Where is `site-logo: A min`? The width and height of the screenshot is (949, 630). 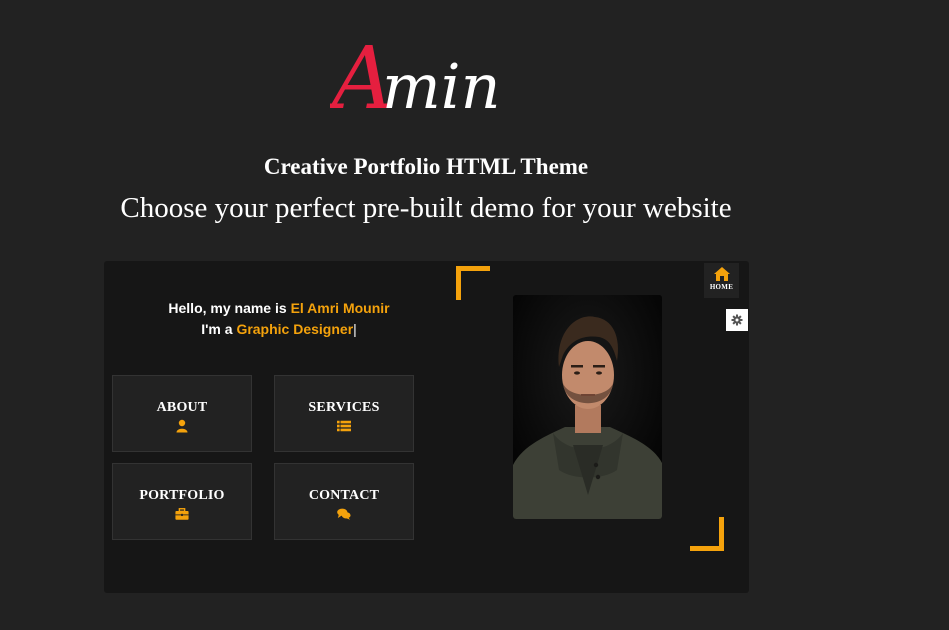 site-logo: A min is located at coordinates (430, 74).